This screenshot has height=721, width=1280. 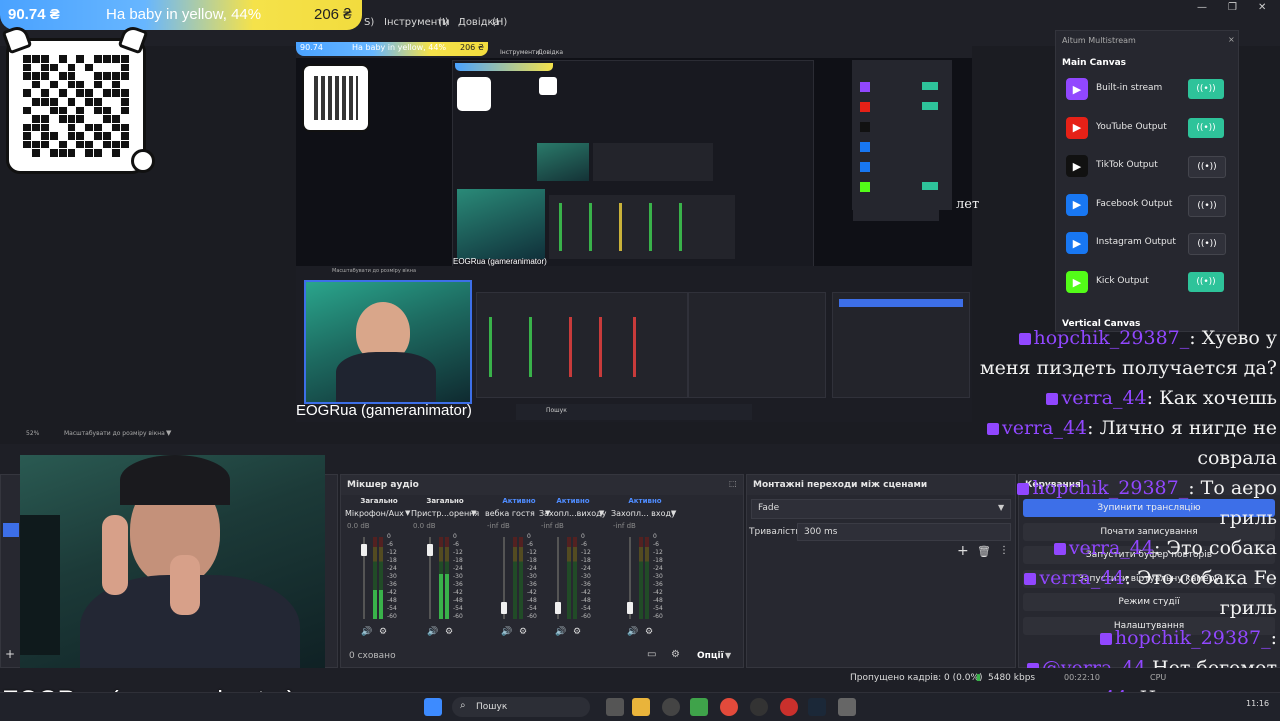 I want to click on level-meter, so click(x=647, y=578).